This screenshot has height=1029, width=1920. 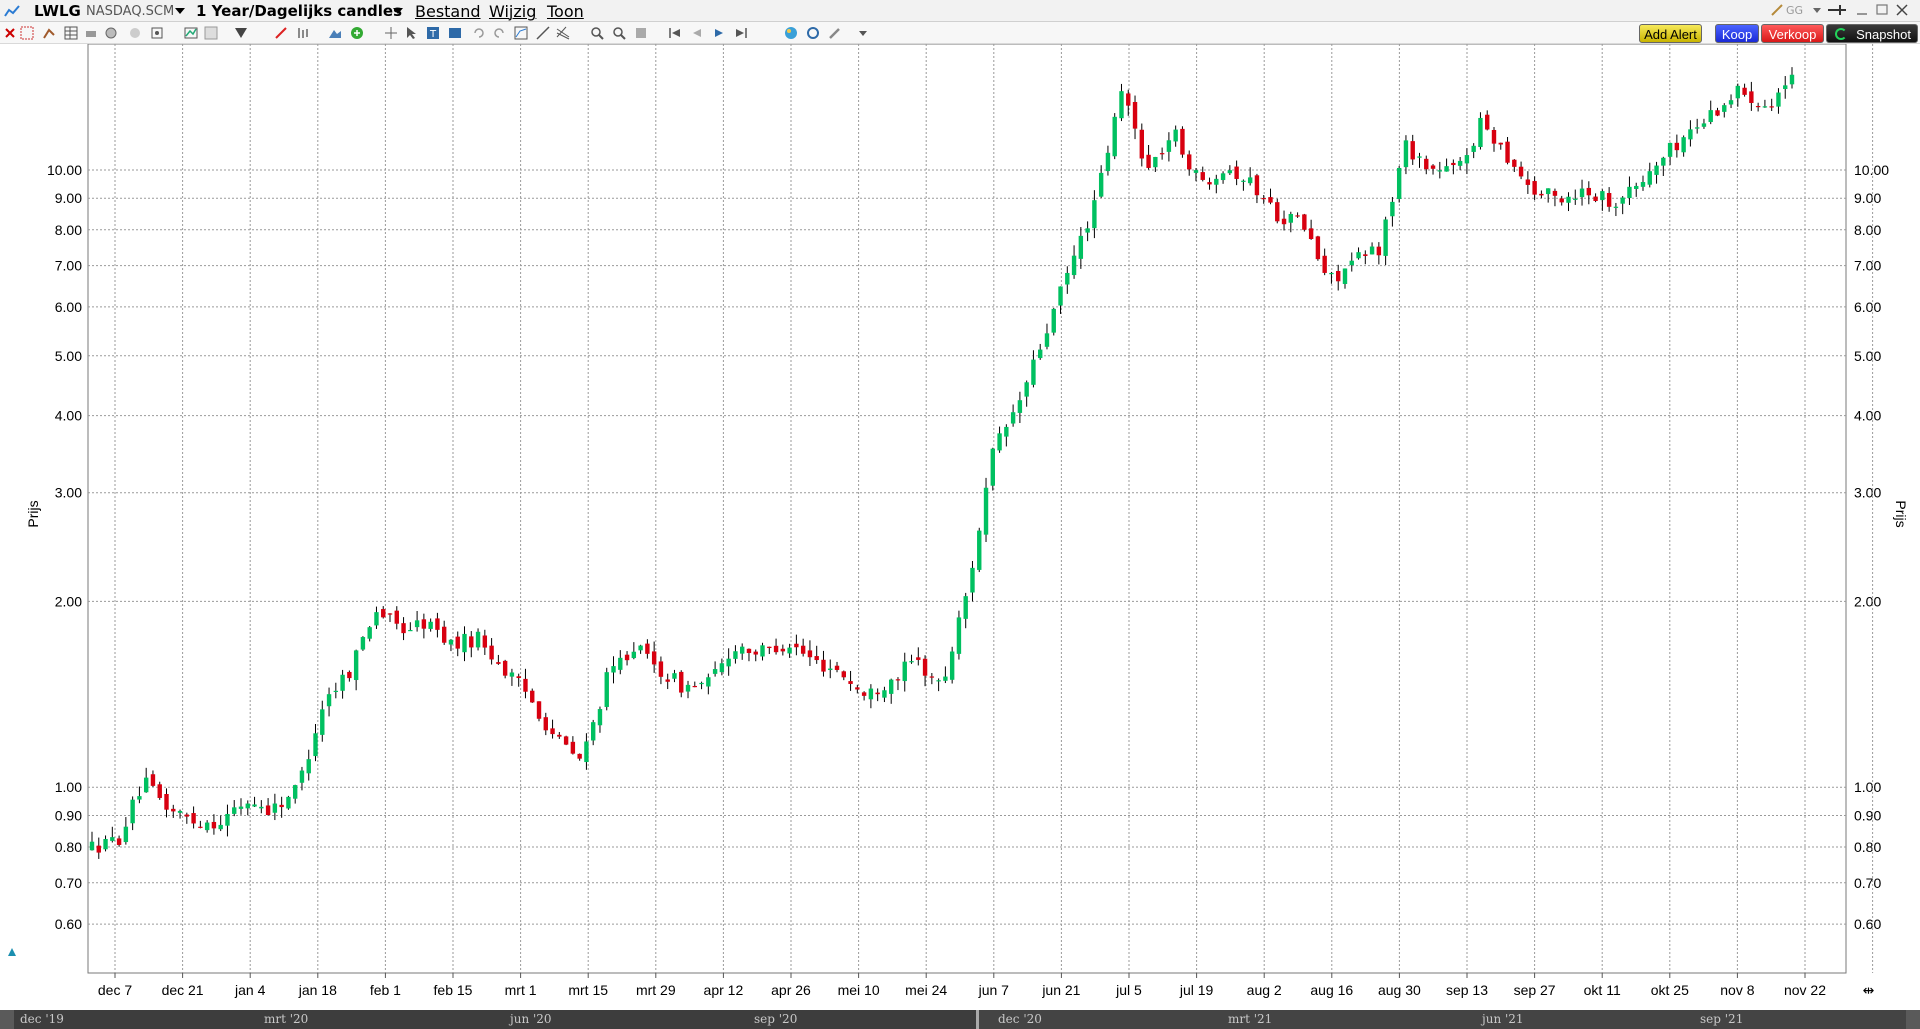 What do you see at coordinates (281, 33) in the screenshot?
I see `draw-line-icon` at bounding box center [281, 33].